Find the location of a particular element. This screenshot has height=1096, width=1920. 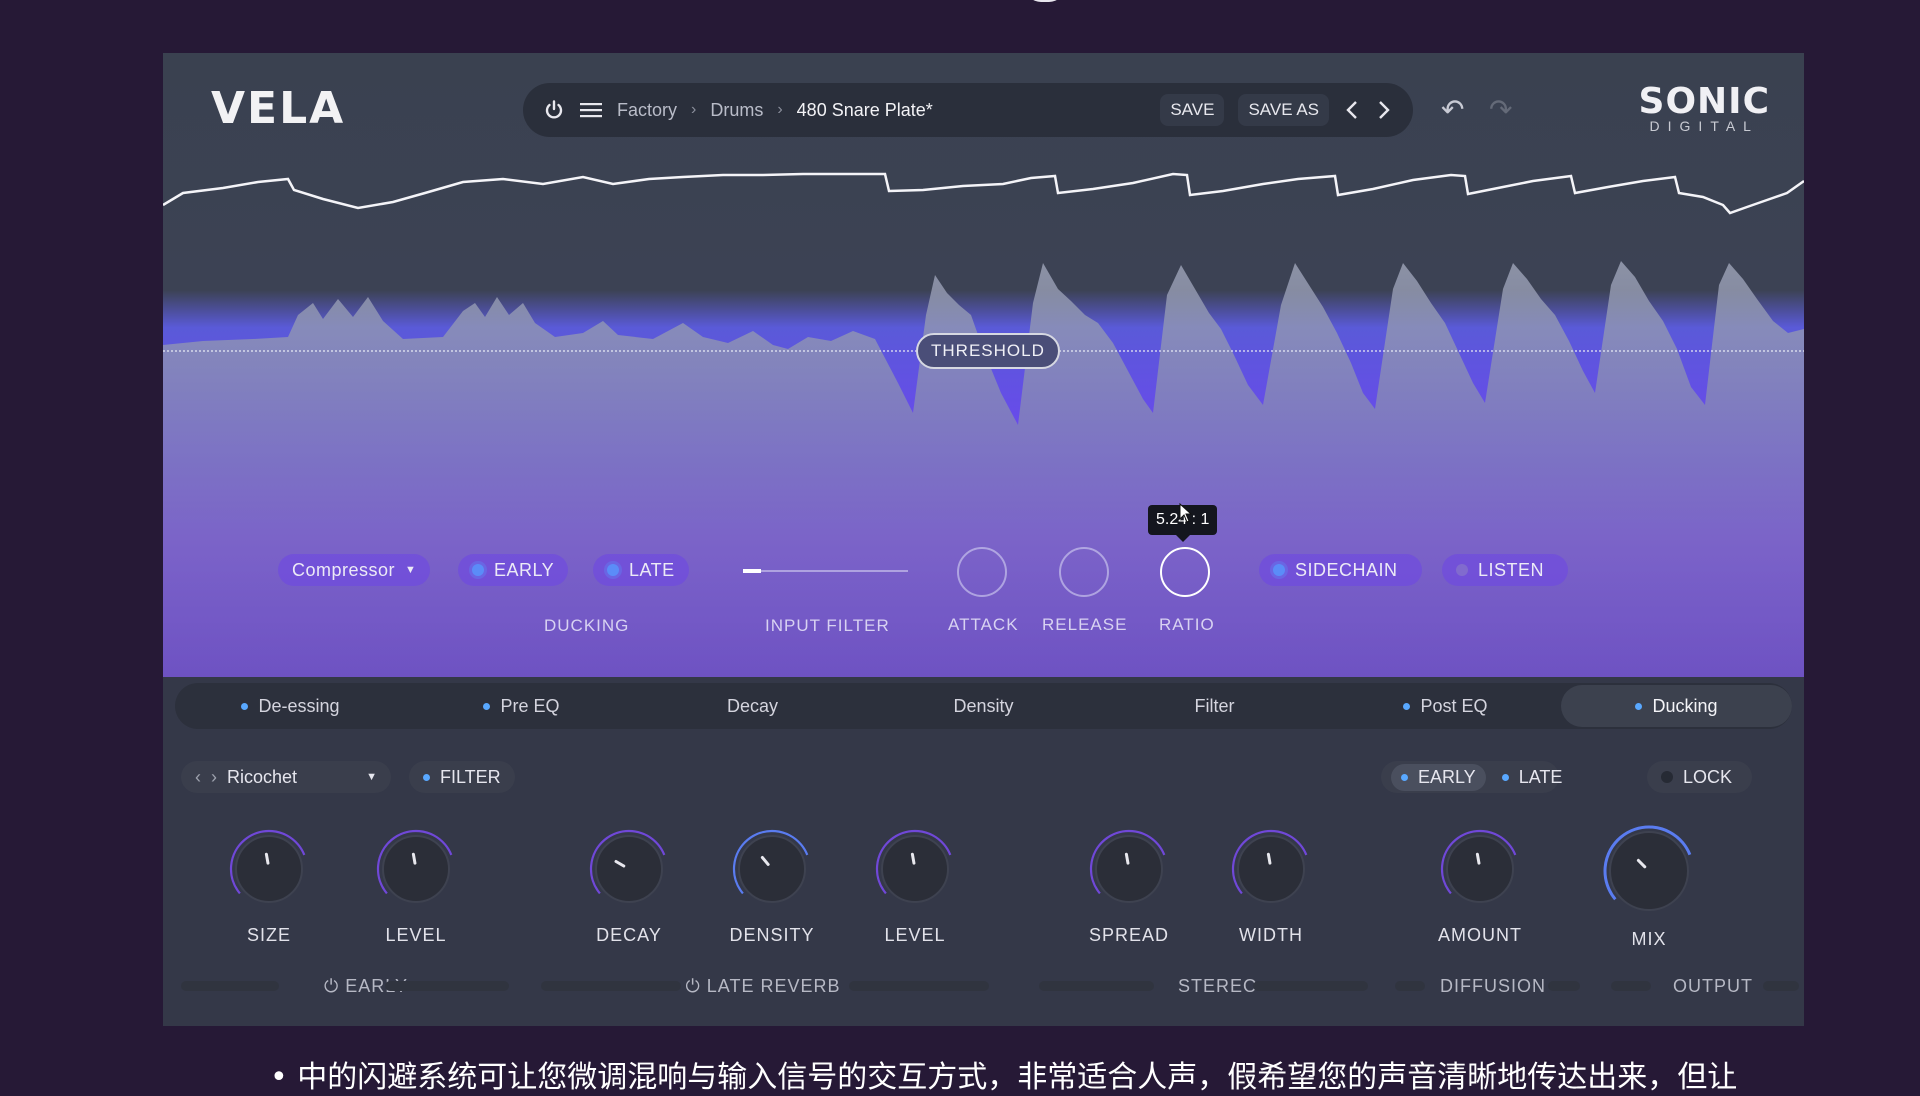

early-label: EARLY is located at coordinates (1447, 776).